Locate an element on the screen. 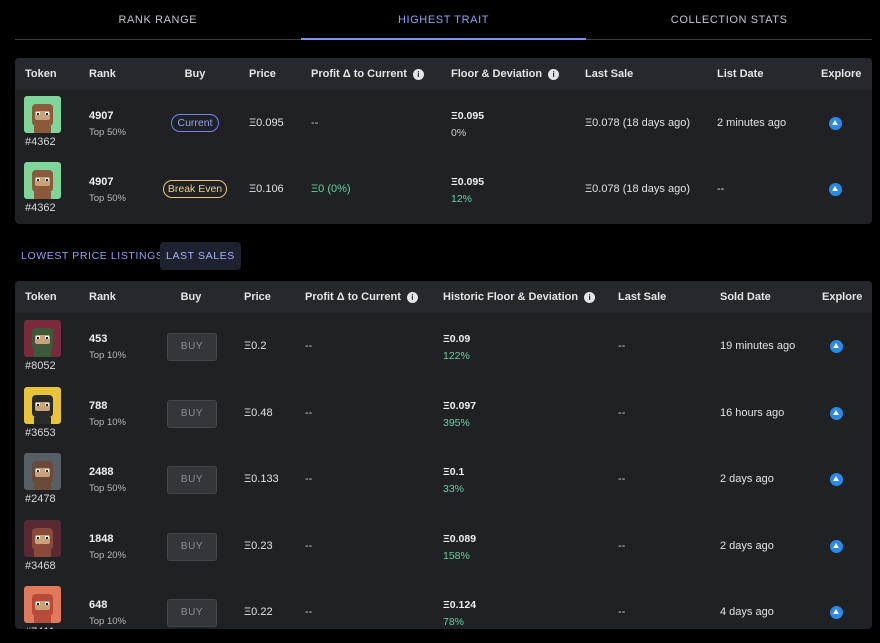 The width and height of the screenshot is (880, 643). list-date: 2 minutes ago is located at coordinates (752, 123).